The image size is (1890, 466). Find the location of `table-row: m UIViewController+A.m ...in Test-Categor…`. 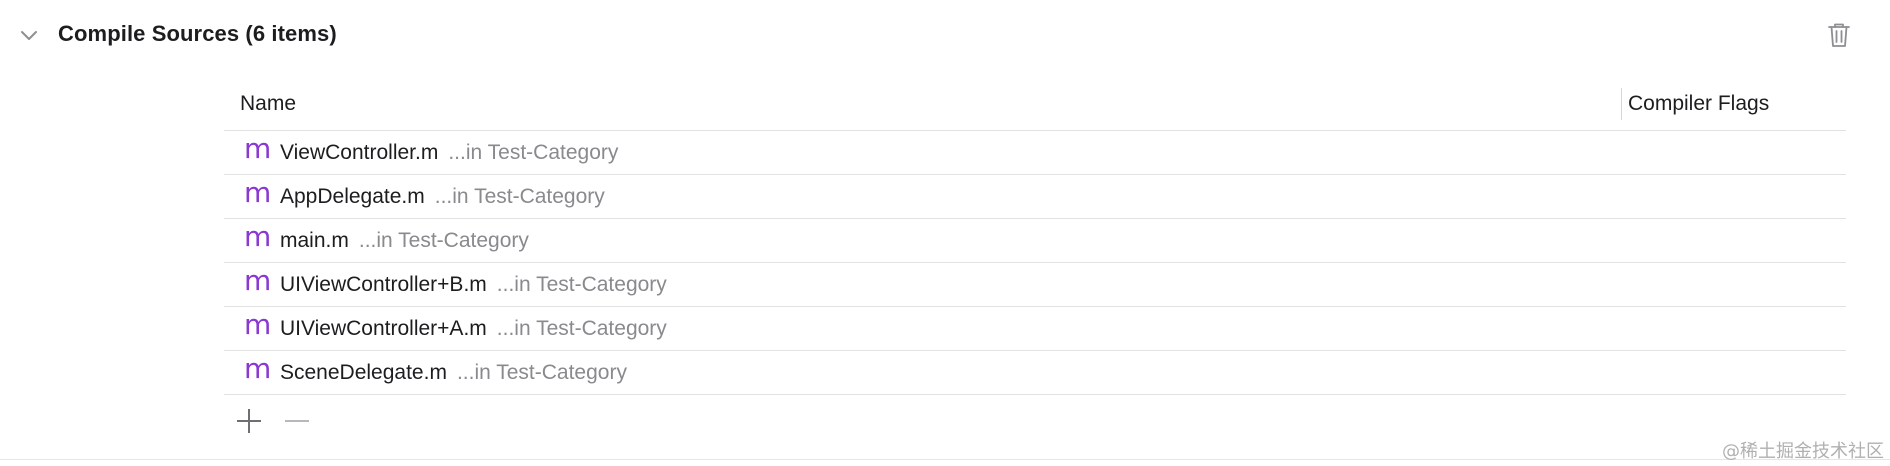

table-row: m UIViewController+A.m ...in Test-Categor… is located at coordinates (1035, 329).